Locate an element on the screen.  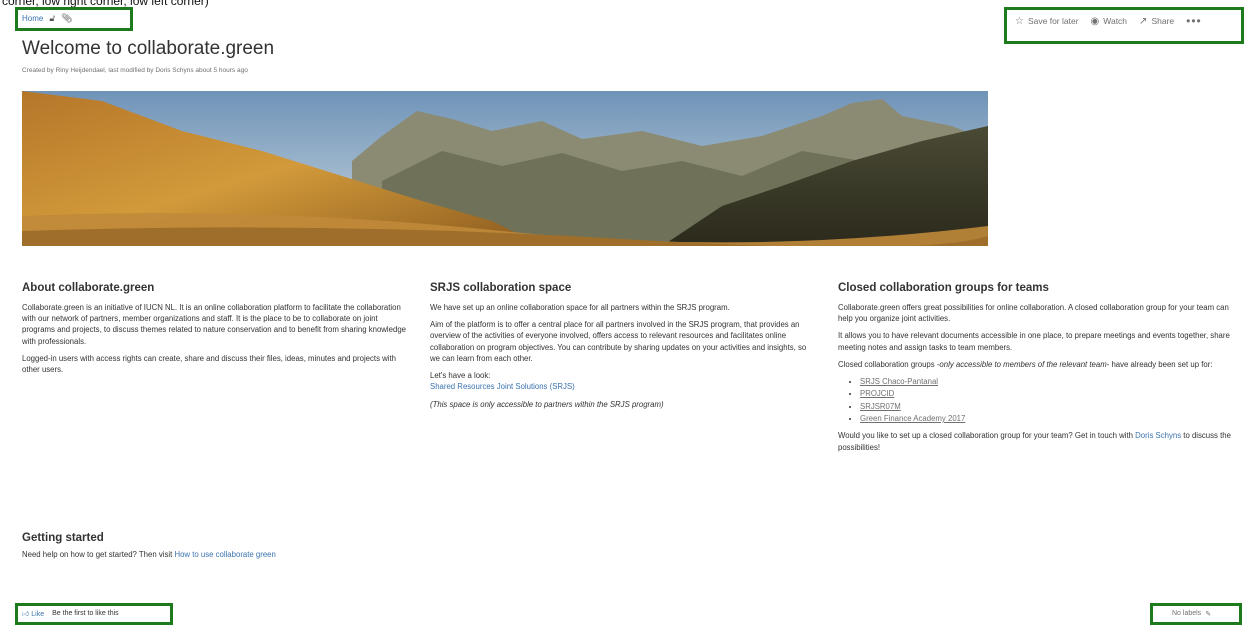
share-button: ↗ Share is located at coordinates (1156, 21).